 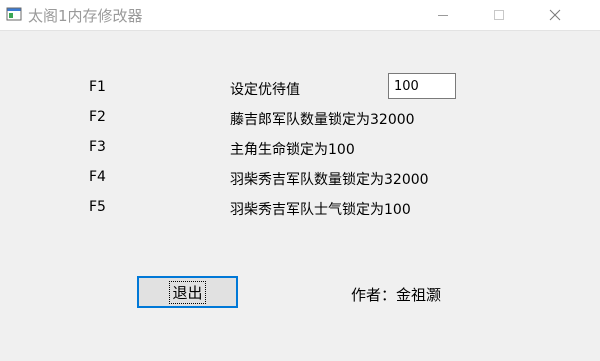 What do you see at coordinates (322, 120) in the screenshot?
I see `label-tokichiro-army: 藤吉郎军队数量锁定为32000` at bounding box center [322, 120].